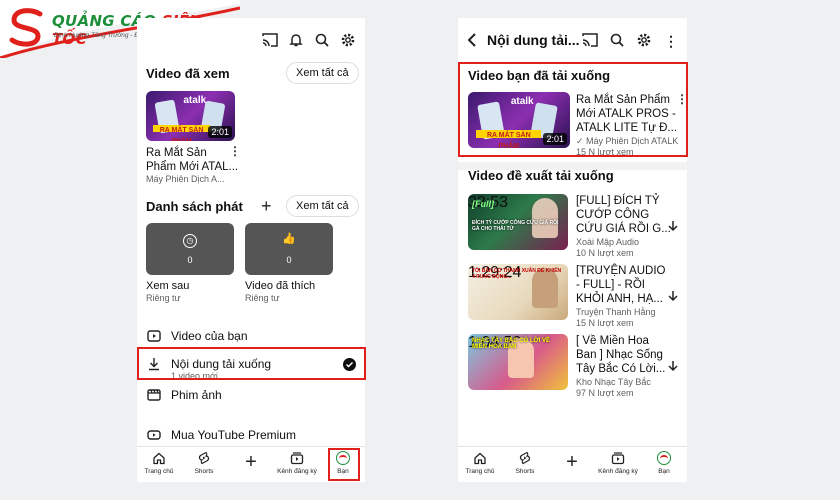  Describe the element at coordinates (322, 206) in the screenshot. I see `playlists-see-all-button: Xem tất cả` at that location.